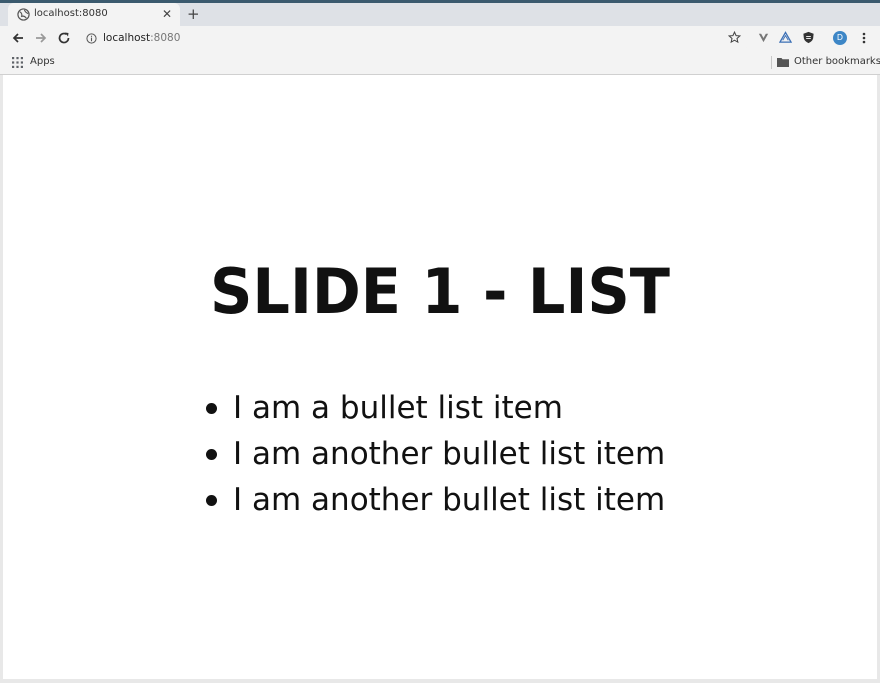 Image resolution: width=880 pixels, height=683 pixels. What do you see at coordinates (440, 14) in the screenshot?
I see `tab-strip: localhost:8080 ✕ +` at bounding box center [440, 14].